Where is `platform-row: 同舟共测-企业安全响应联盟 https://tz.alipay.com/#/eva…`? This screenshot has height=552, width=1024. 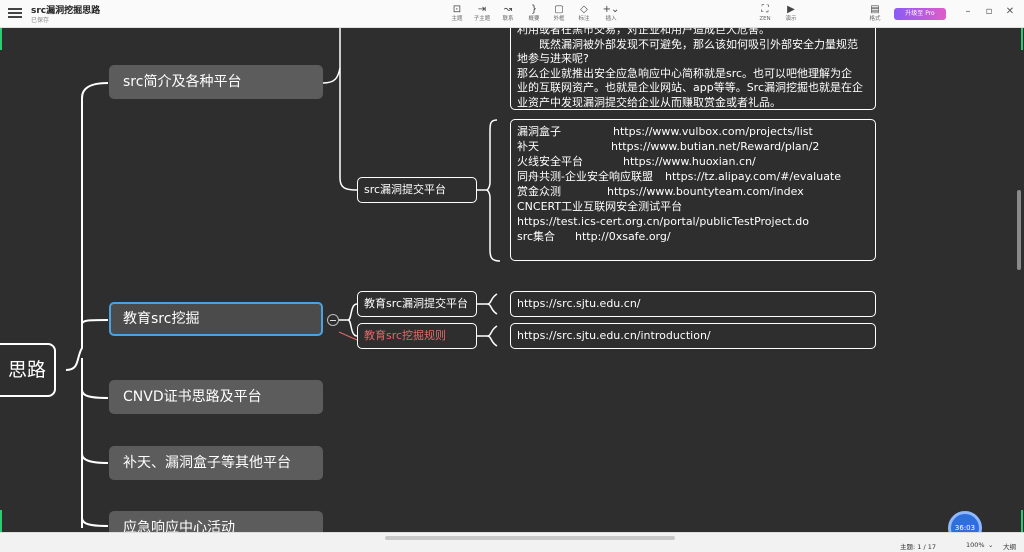 platform-row: 同舟共测-企业安全响应联盟 https://tz.alipay.com/#/eva… is located at coordinates (679, 176).